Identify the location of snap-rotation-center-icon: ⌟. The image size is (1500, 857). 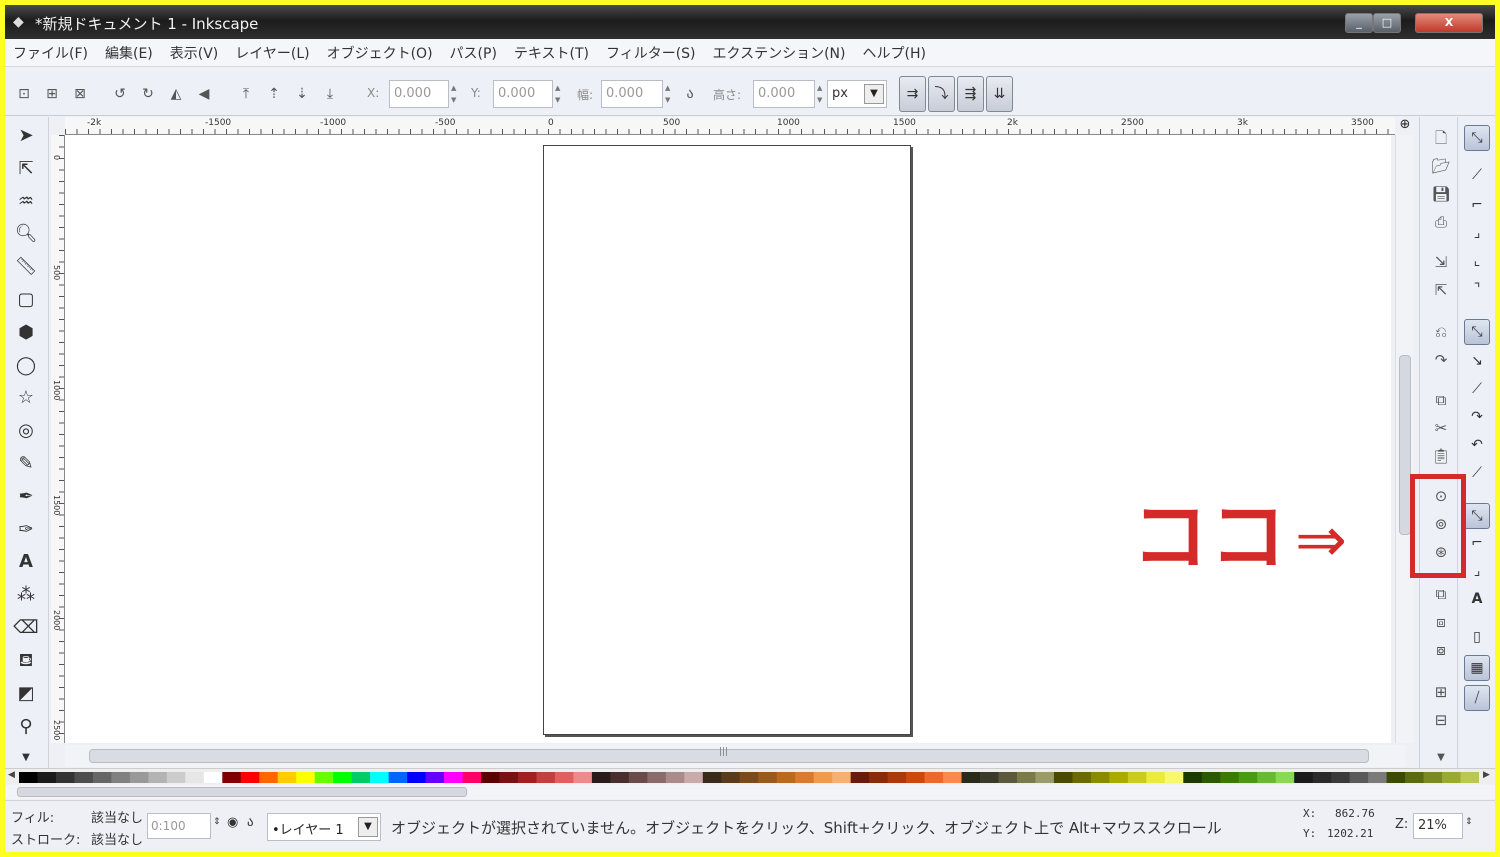
(1477, 572).